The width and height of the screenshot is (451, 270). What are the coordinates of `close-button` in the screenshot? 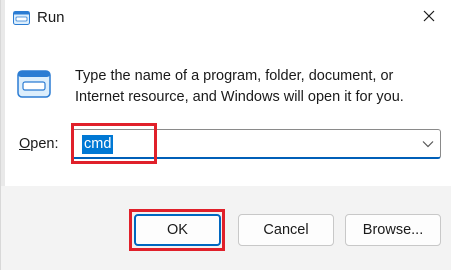 It's located at (428, 18).